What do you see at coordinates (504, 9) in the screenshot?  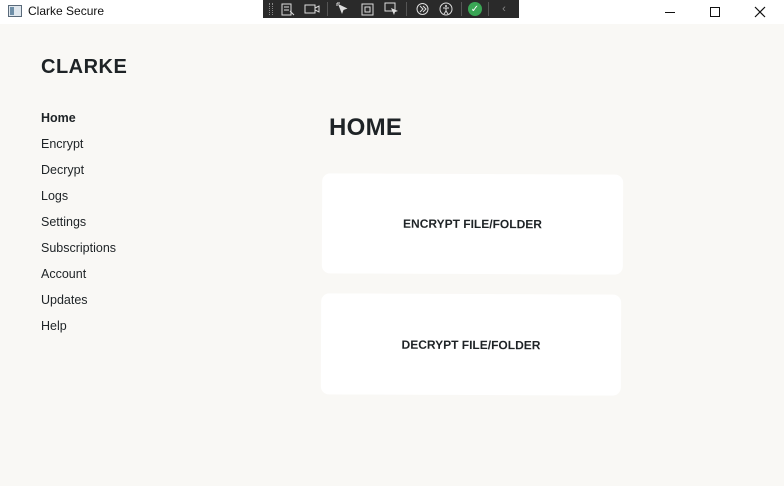 I see `collapse-icon: ‹` at bounding box center [504, 9].